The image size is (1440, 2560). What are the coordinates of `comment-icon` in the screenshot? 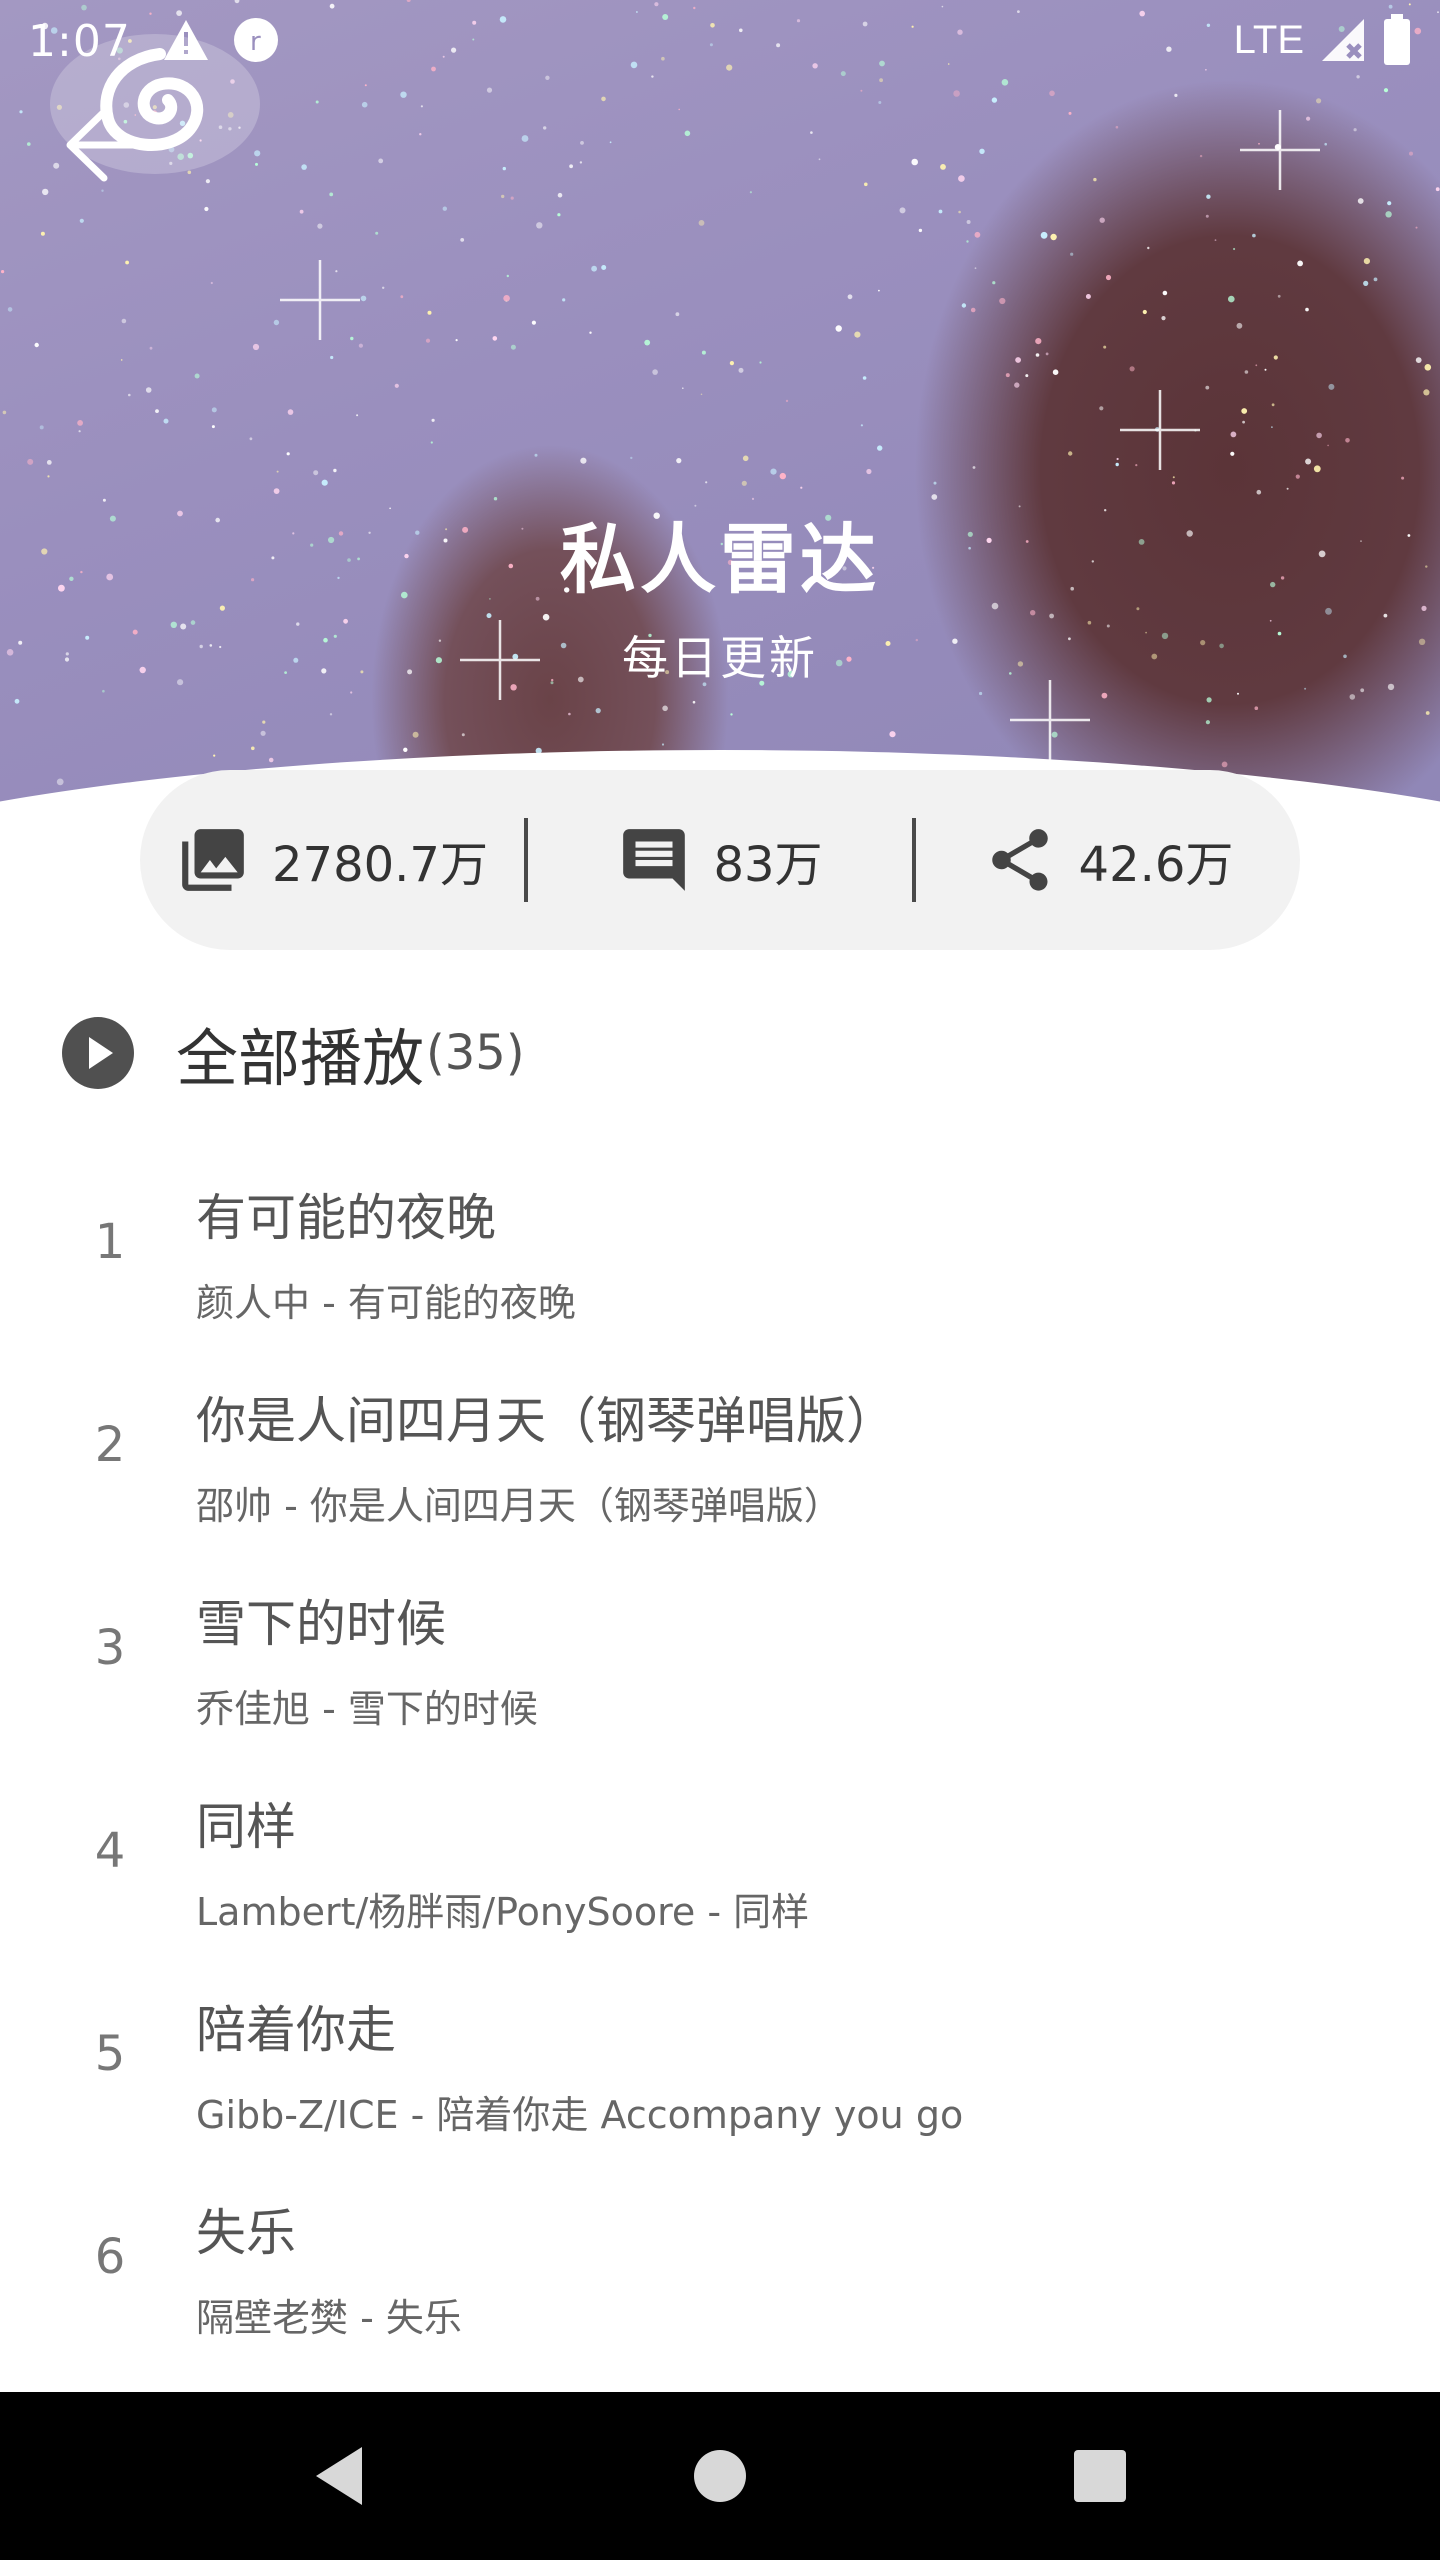 It's located at (654, 860).